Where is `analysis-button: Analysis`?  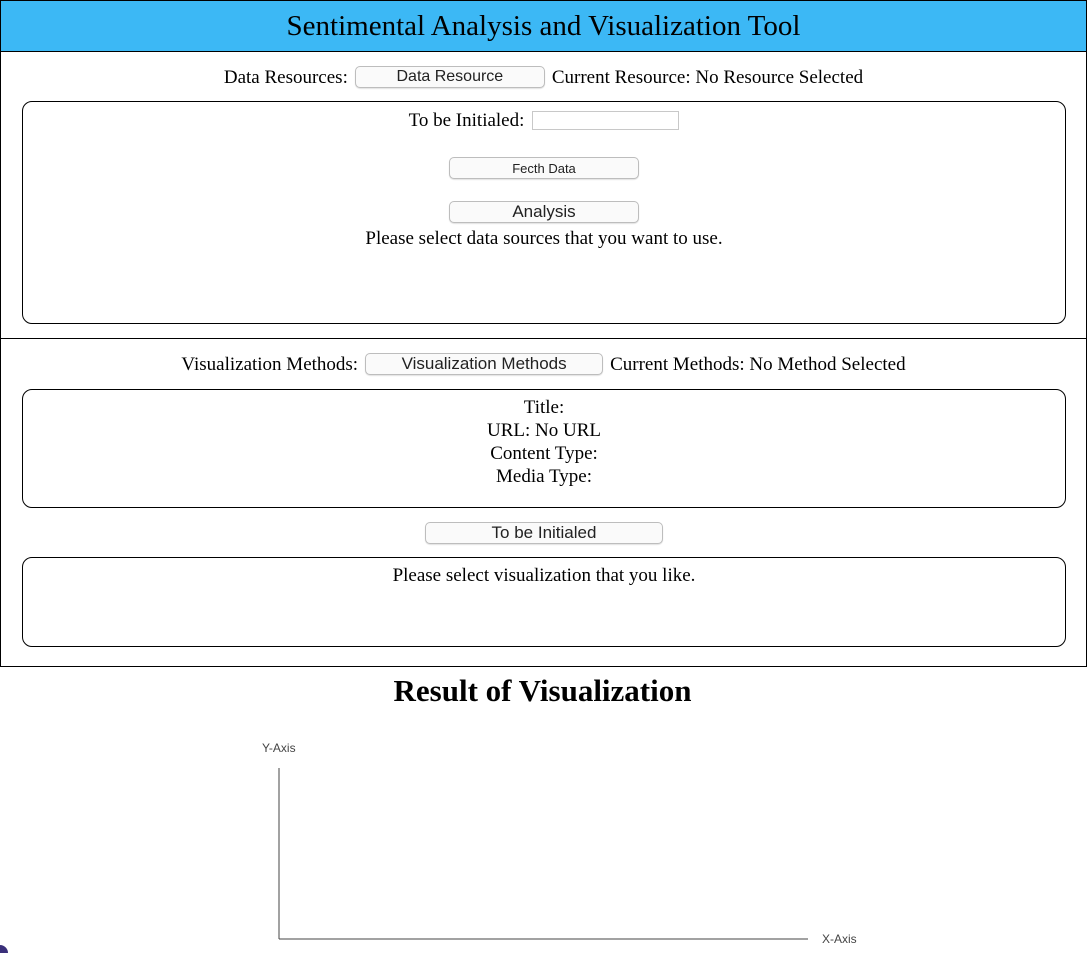
analysis-button: Analysis is located at coordinates (544, 212).